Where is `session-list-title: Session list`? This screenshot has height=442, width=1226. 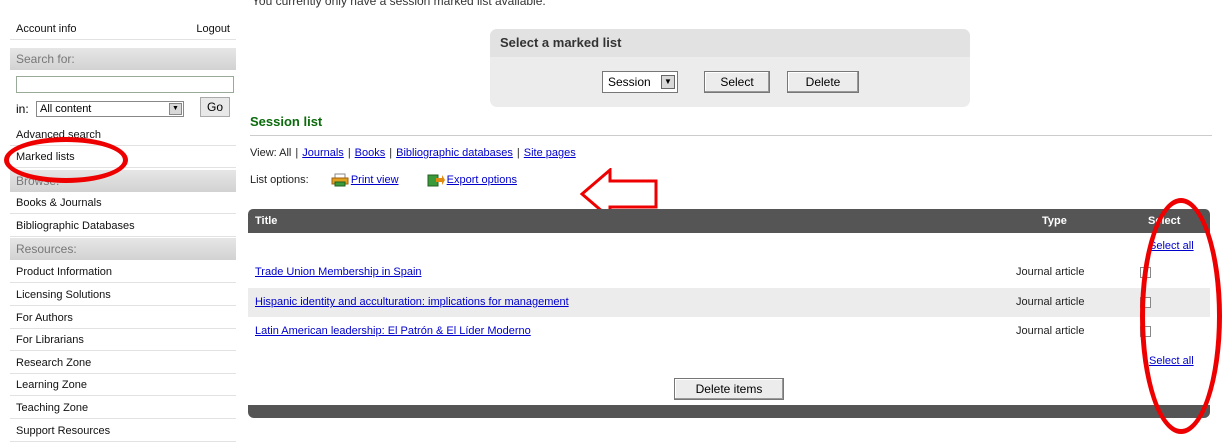 session-list-title: Session list is located at coordinates (286, 121).